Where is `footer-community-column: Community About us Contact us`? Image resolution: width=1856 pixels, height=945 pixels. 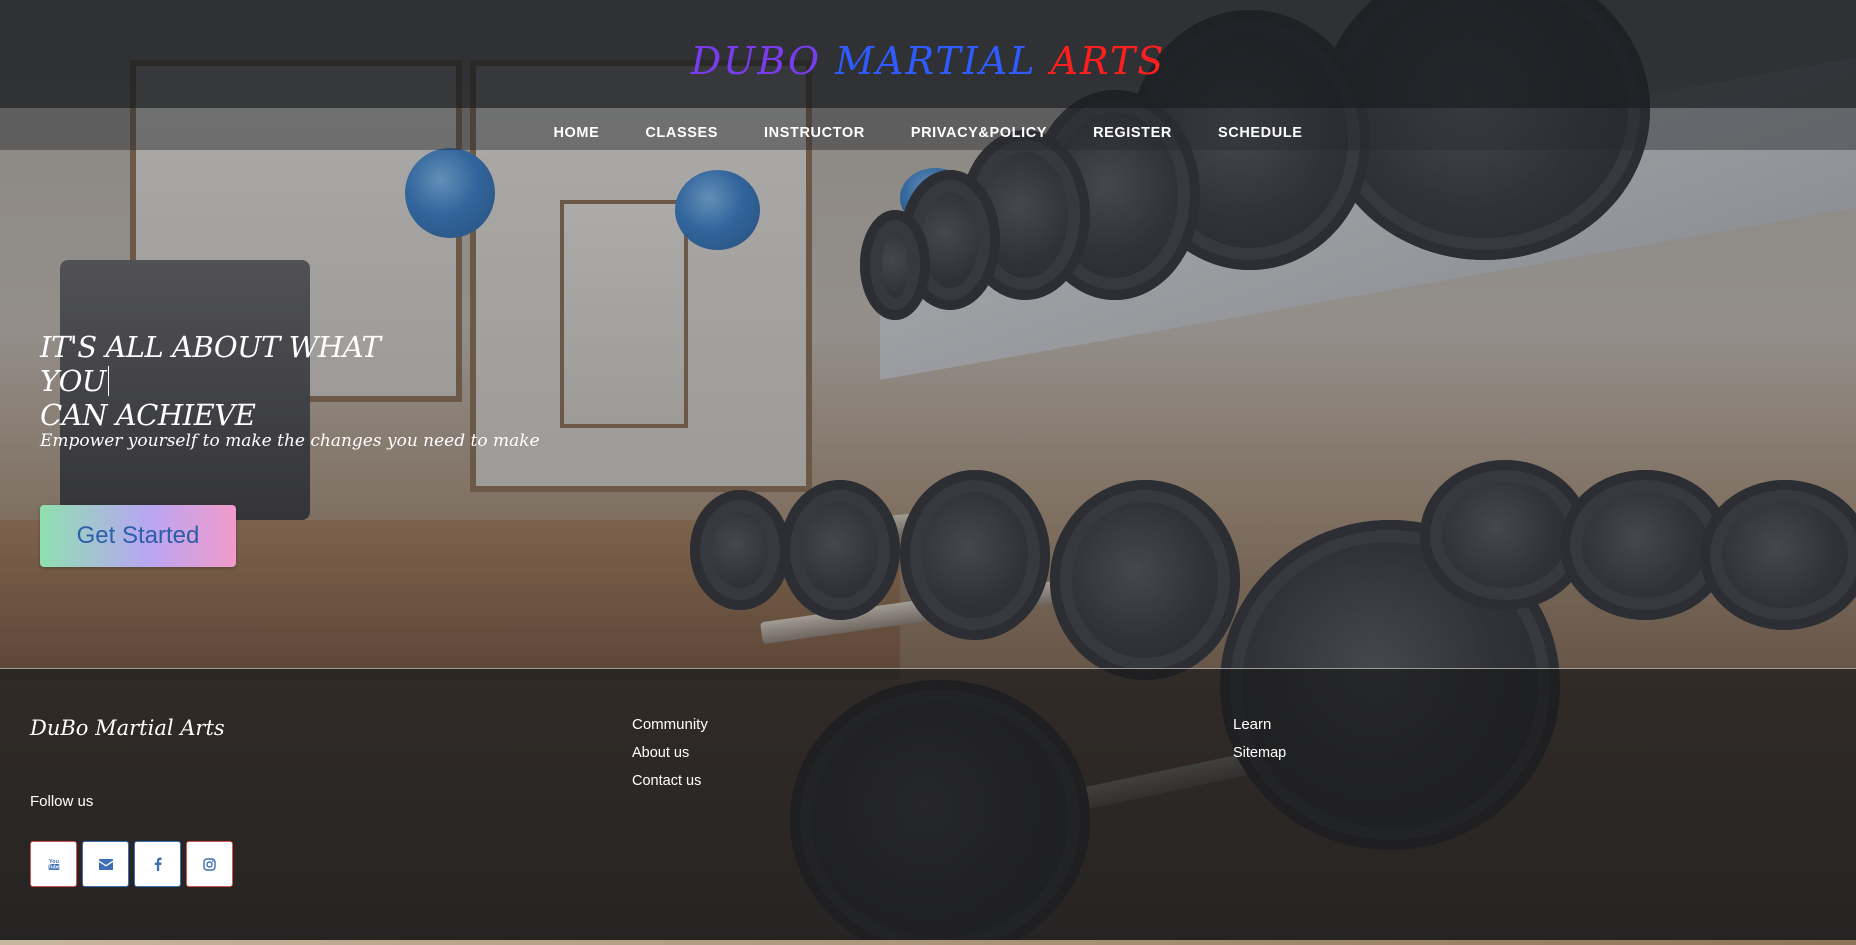 footer-community-column: Community About us Contact us is located at coordinates (670, 757).